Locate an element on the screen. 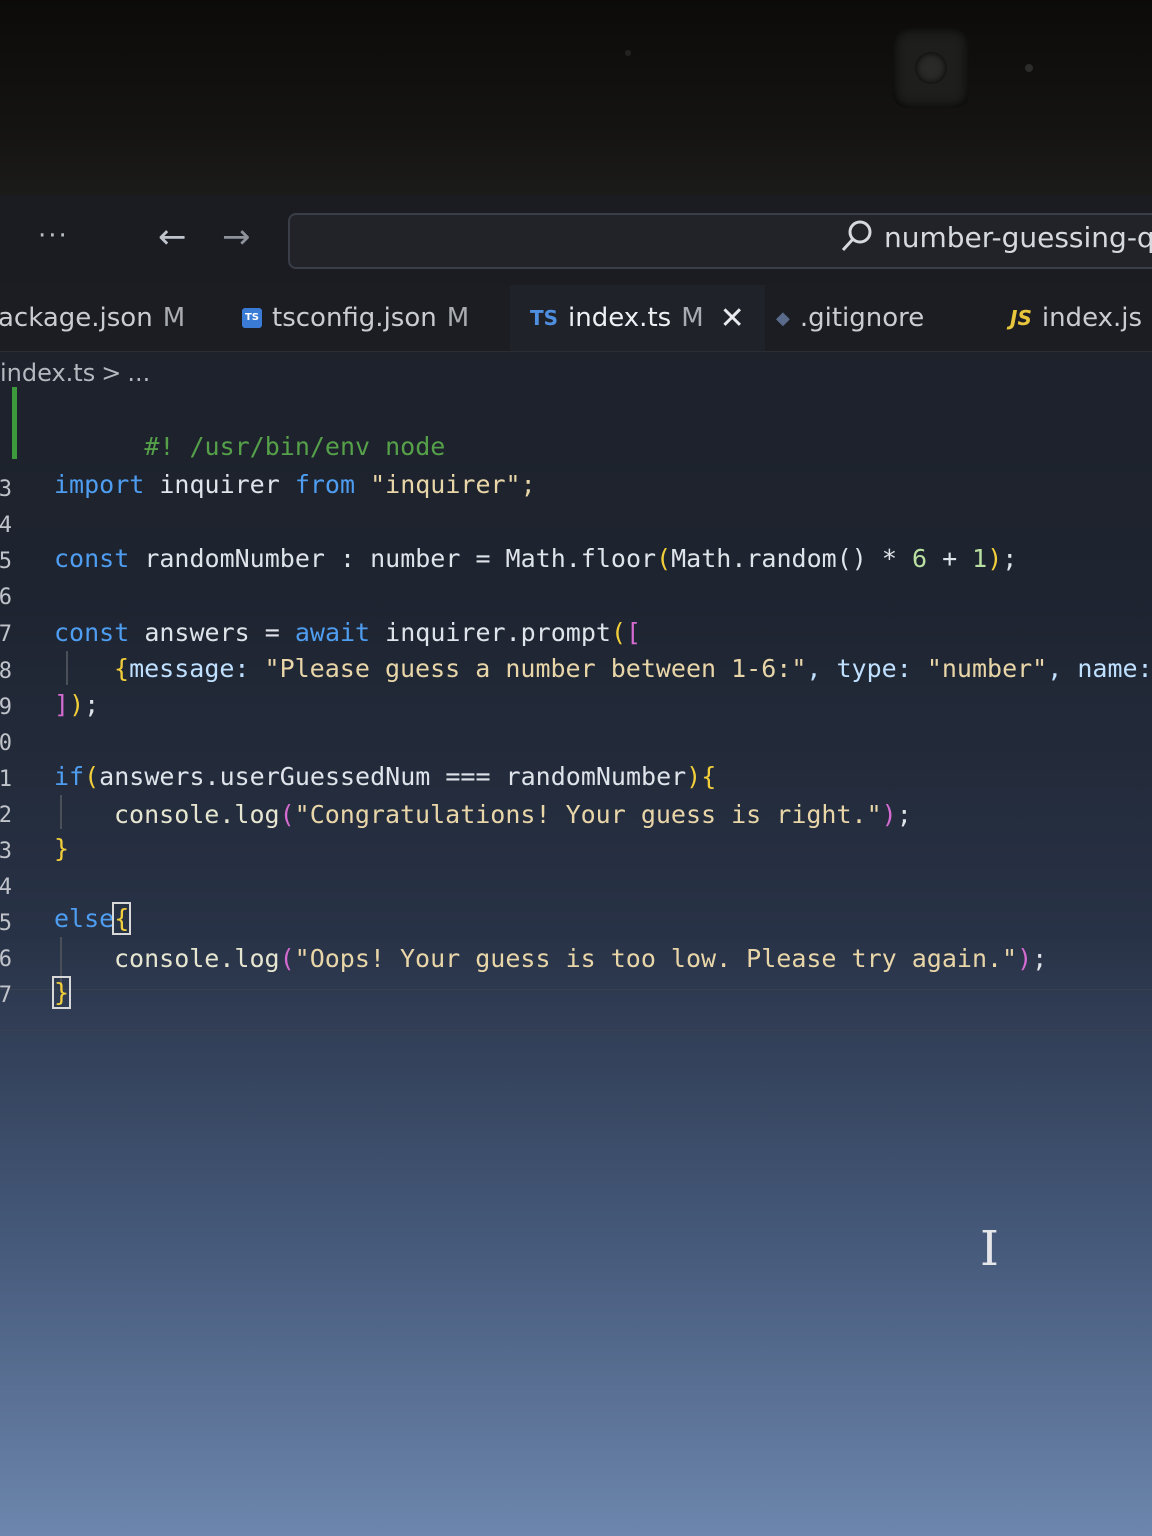  git-added-indicator is located at coordinates (14, 423).